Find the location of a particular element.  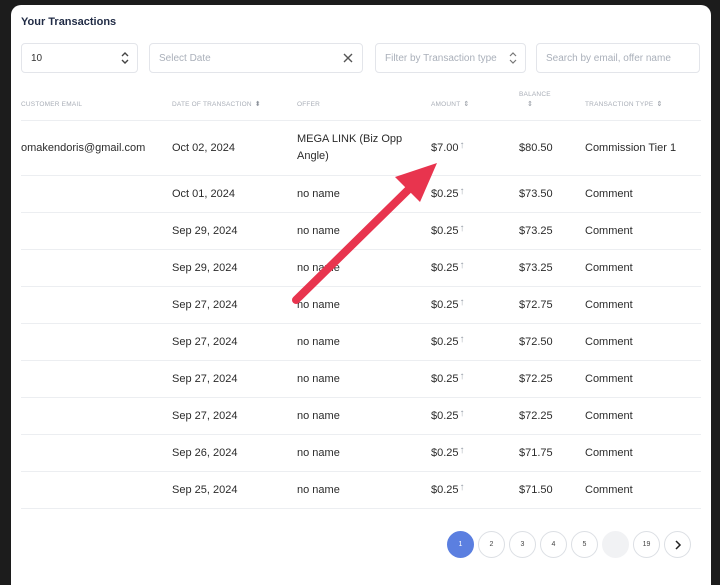

cell-date: Oct 02, 2024 is located at coordinates (234, 148).